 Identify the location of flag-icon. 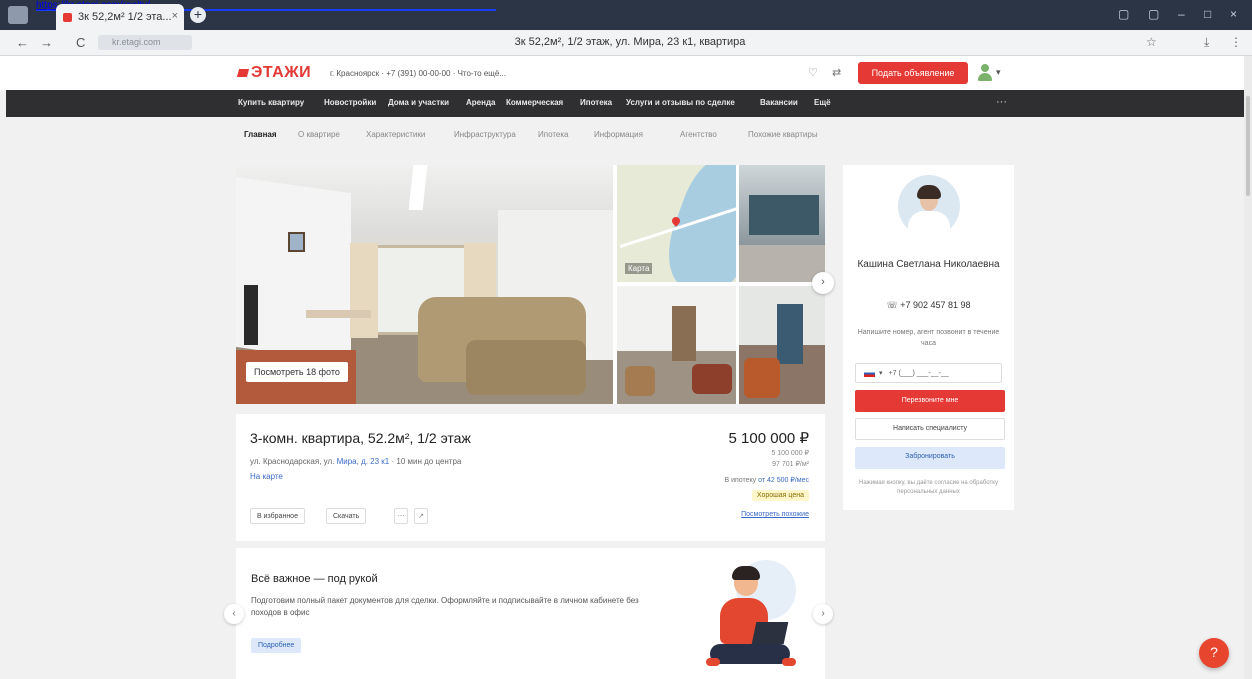
(869, 373).